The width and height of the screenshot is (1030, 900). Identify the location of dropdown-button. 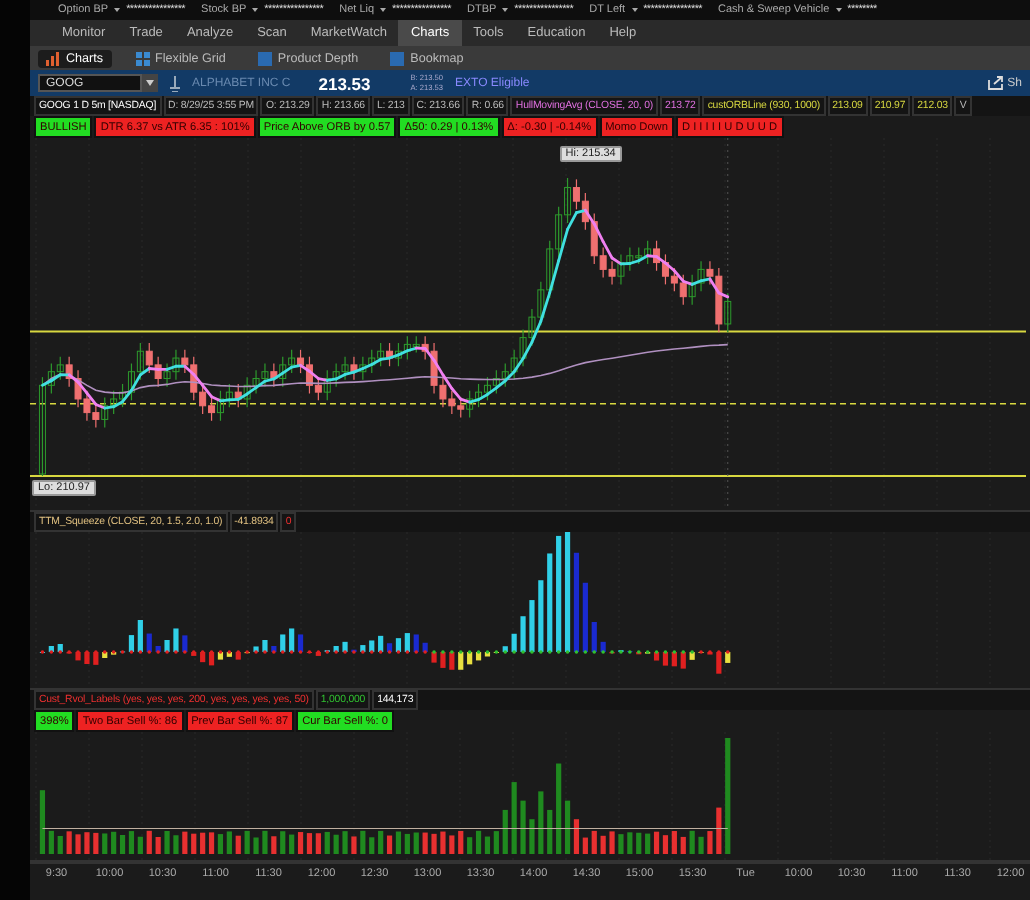
(150, 83).